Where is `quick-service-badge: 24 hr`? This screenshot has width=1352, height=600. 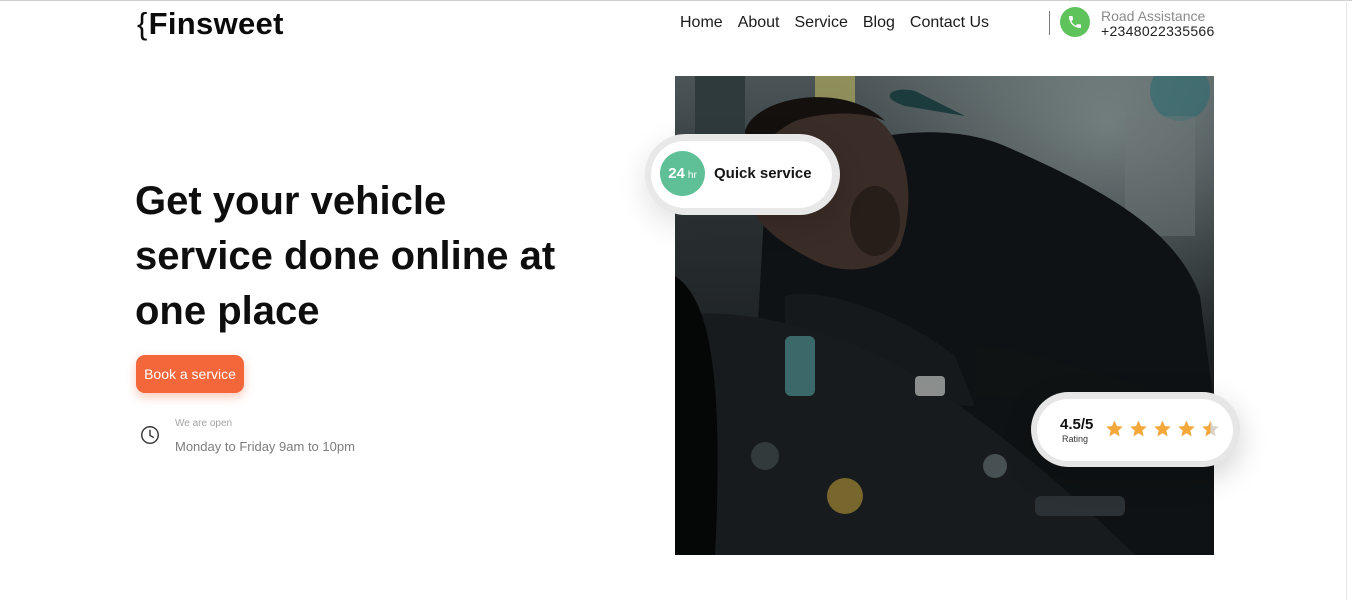 quick-service-badge: 24 hr is located at coordinates (682, 173).